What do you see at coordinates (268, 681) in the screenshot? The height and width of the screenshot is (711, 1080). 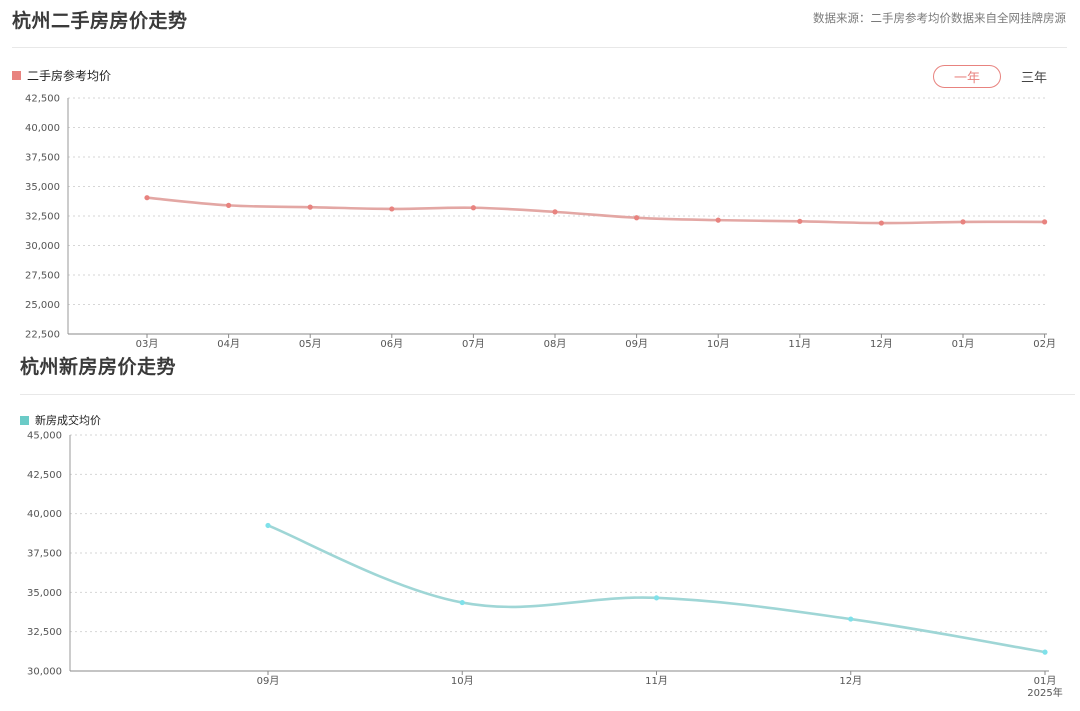 I see `newhouse-x-tick-label: 09月` at bounding box center [268, 681].